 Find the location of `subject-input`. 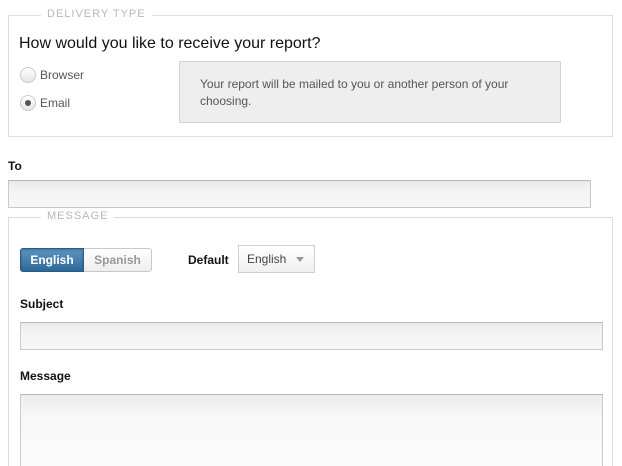

subject-input is located at coordinates (311, 336).